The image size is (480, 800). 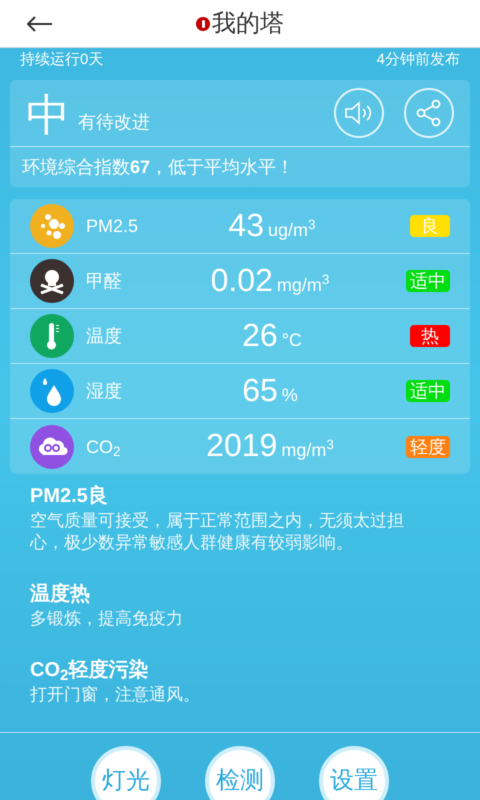 What do you see at coordinates (158, 167) in the screenshot?
I see `index-summary: 环境综合指数67，低于平均水平！` at bounding box center [158, 167].